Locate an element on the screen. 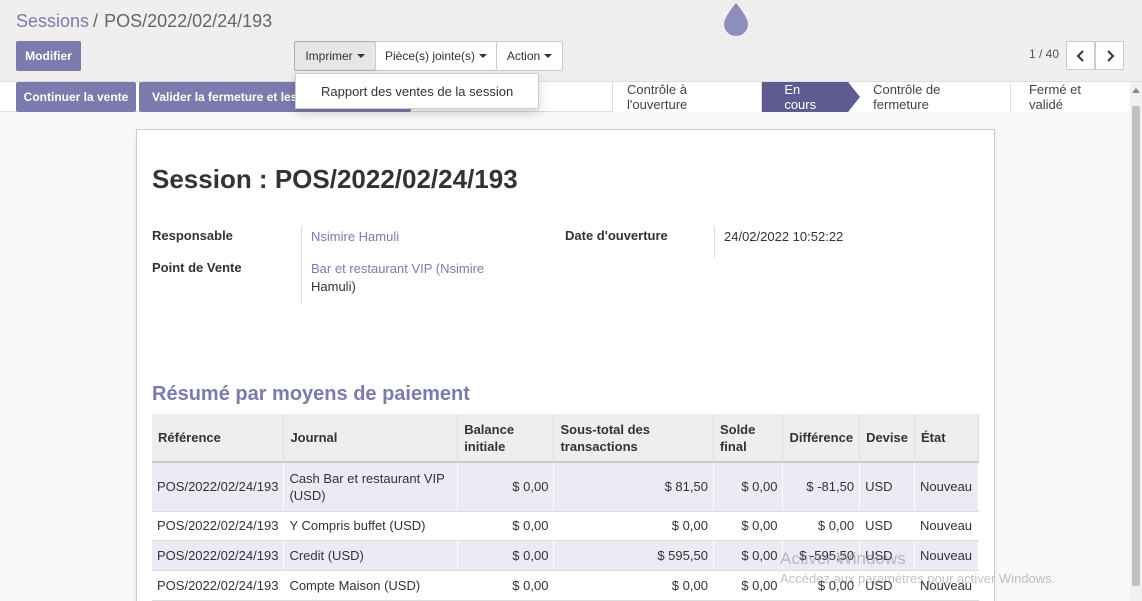  vertical-scrollbar is located at coordinates (1136, 341).